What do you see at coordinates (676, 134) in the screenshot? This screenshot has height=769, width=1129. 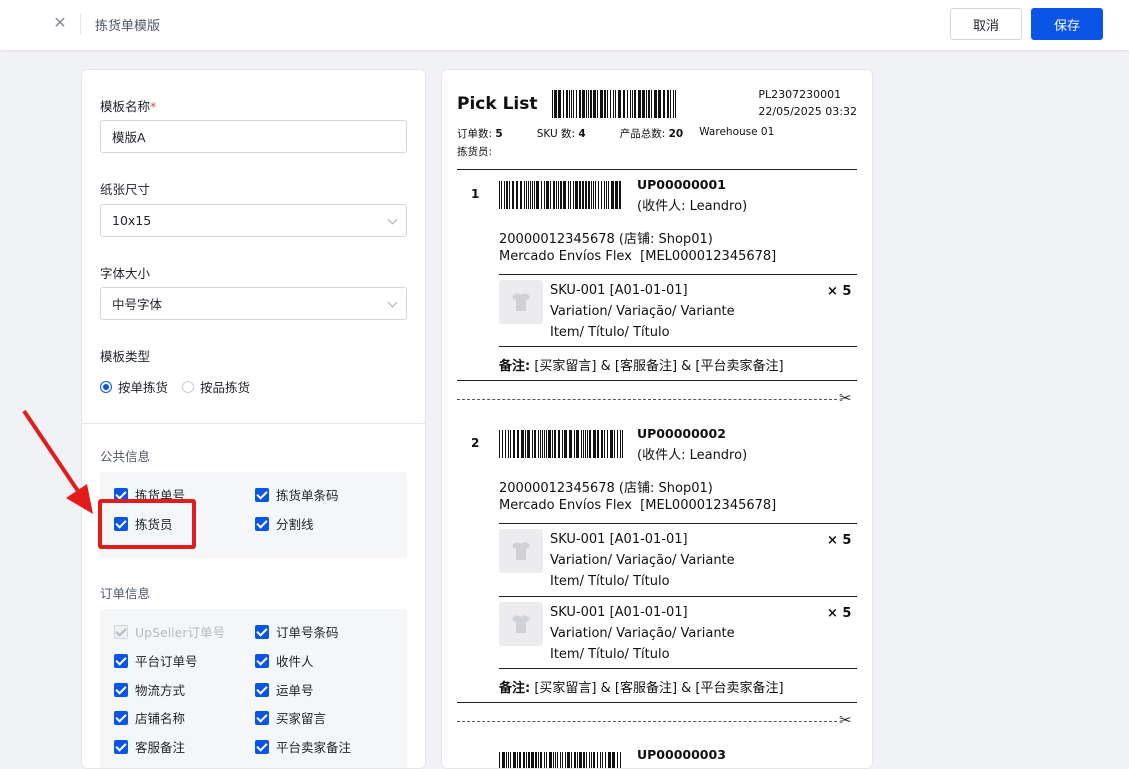 I see `product-total-value: 20` at bounding box center [676, 134].